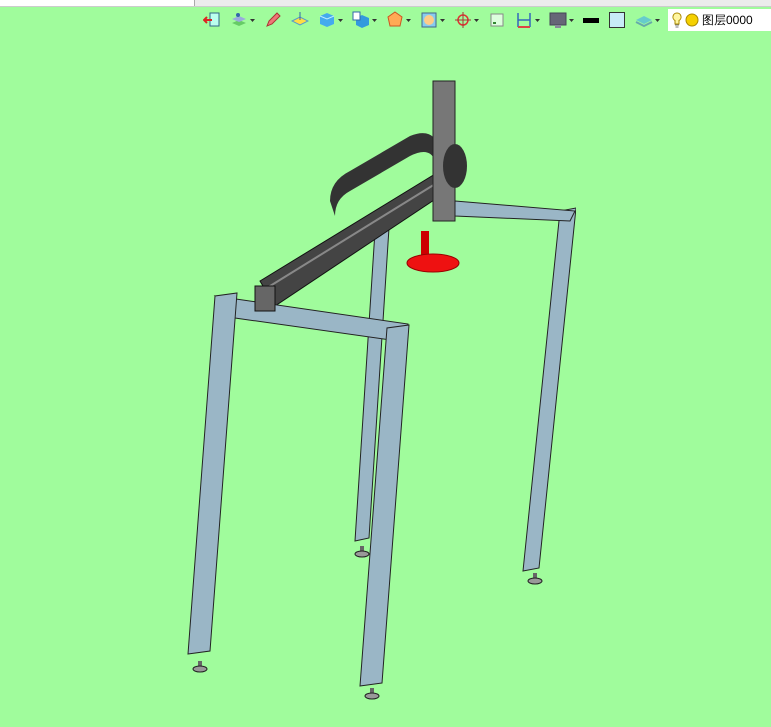 The image size is (771, 727). What do you see at coordinates (395, 20) in the screenshot?
I see `polyhedron-icon` at bounding box center [395, 20].